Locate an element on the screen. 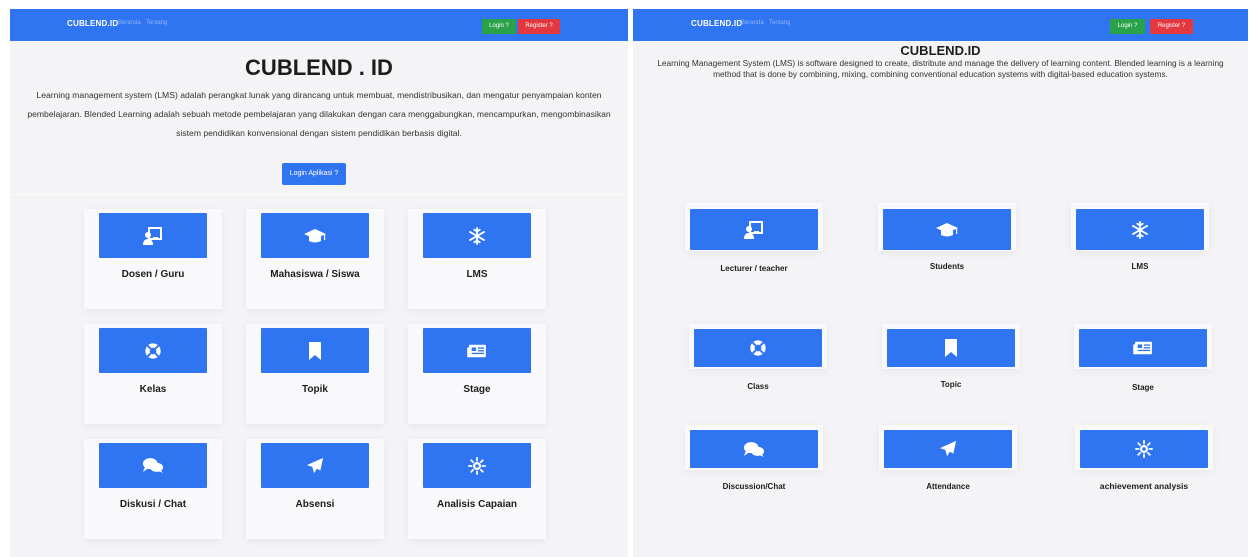  tile-label-achievement: achievement analysis is located at coordinates (1144, 486).